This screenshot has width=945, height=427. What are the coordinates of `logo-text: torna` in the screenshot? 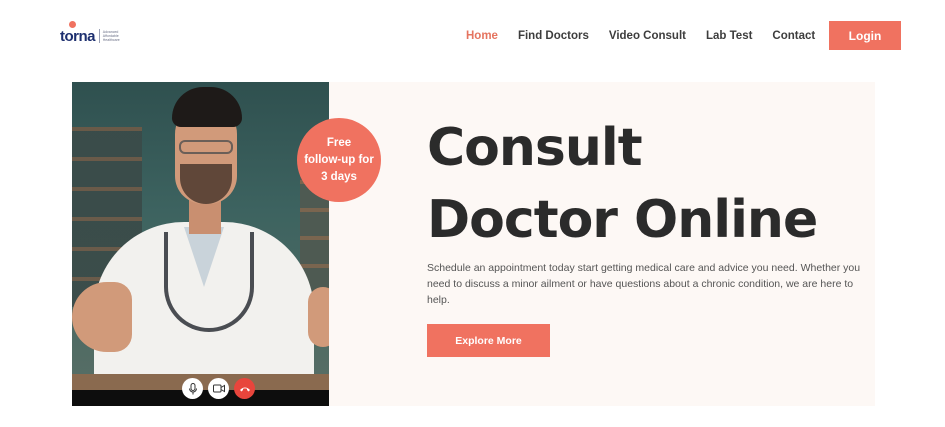 It's located at (78, 36).